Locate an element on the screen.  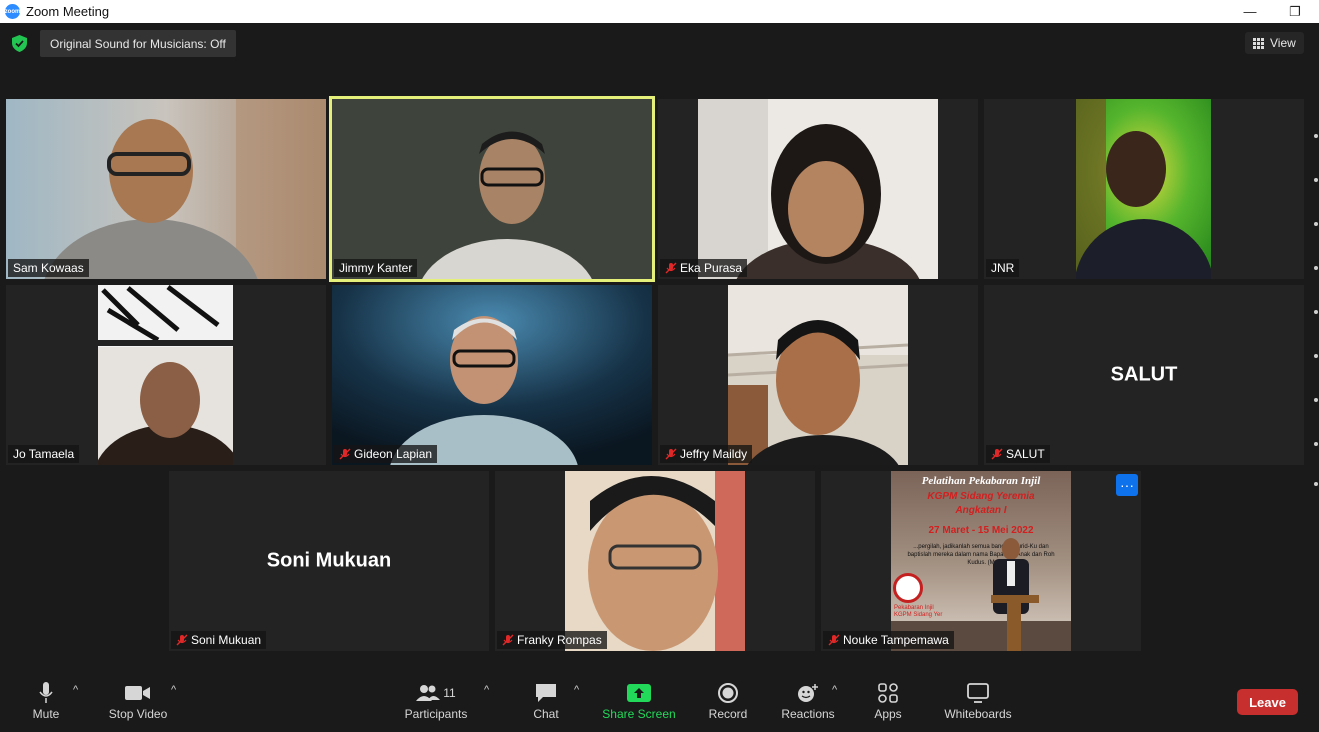
participant-name-tag: Eka Purasa is located at coordinates (704, 268).